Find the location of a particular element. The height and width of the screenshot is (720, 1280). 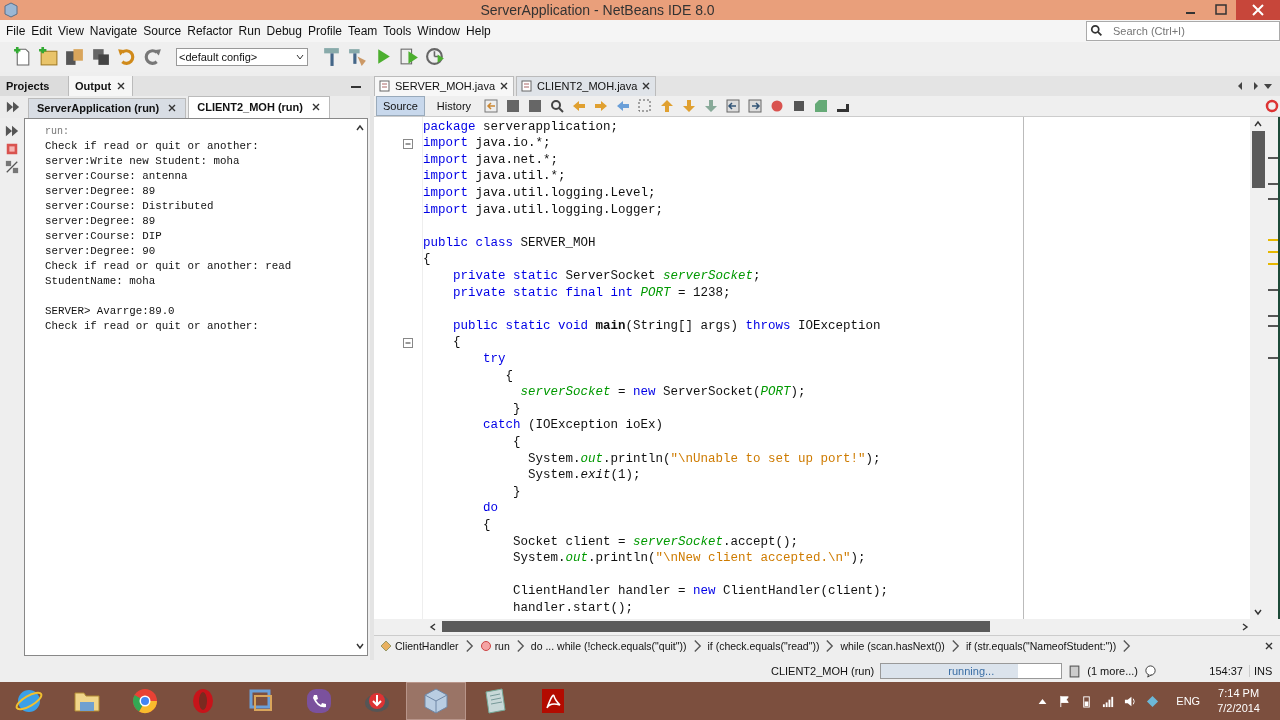

signal-icon is located at coordinates (1109, 701).